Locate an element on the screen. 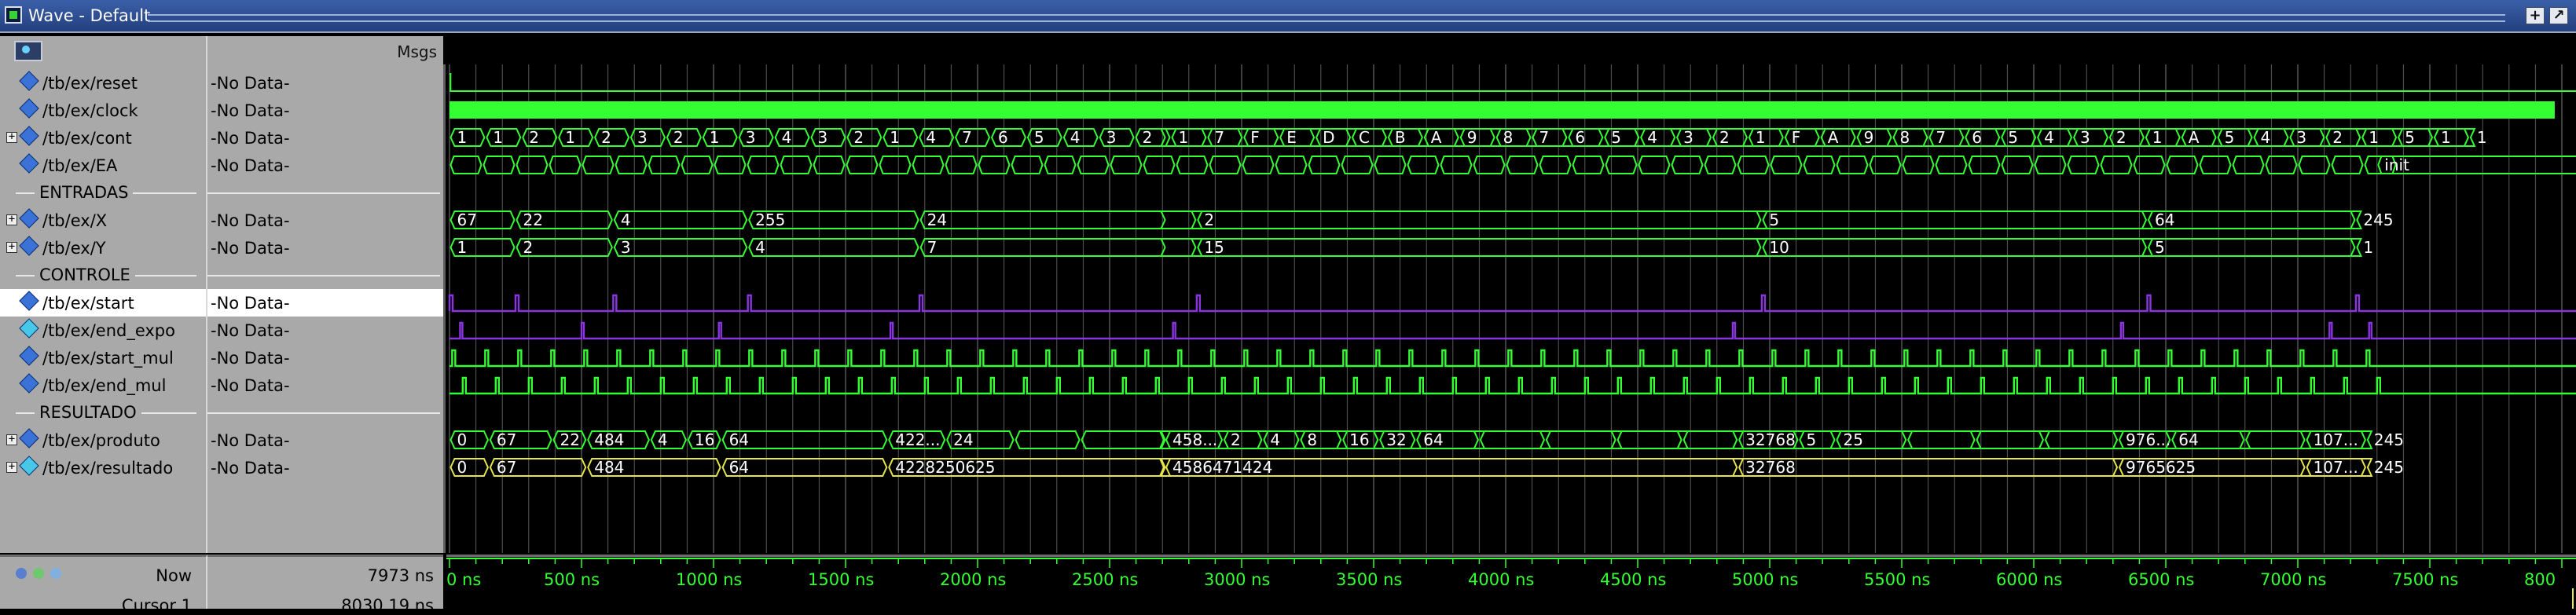 Image resolution: width=2576 pixels, height=615 pixels. bus-value: E is located at coordinates (1291, 137).